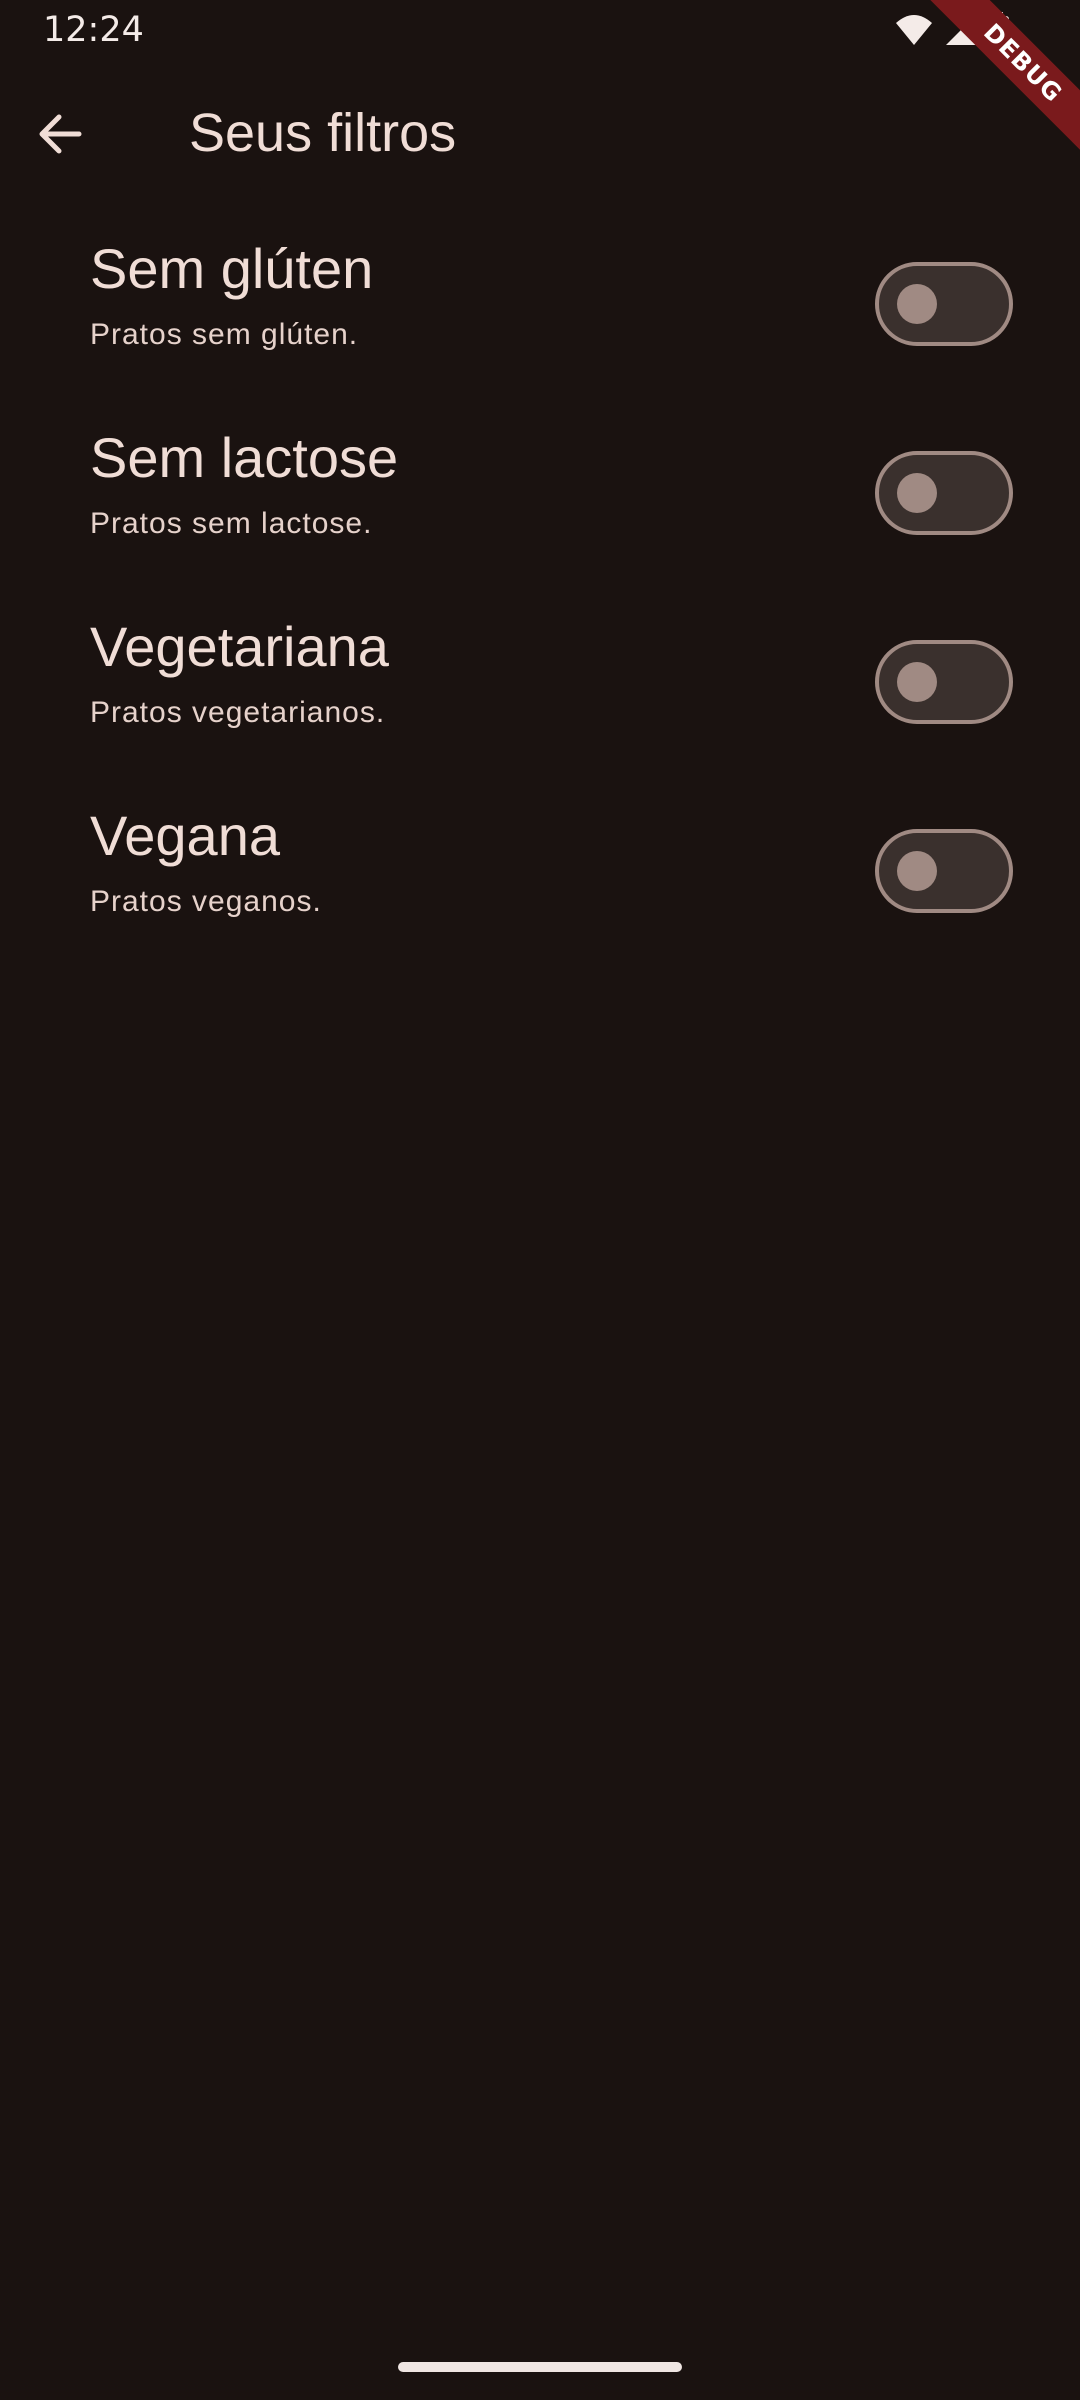 This screenshot has width=1080, height=2400. I want to click on filter-row-vegan: Vegana Pratos veganos., so click(540, 881).